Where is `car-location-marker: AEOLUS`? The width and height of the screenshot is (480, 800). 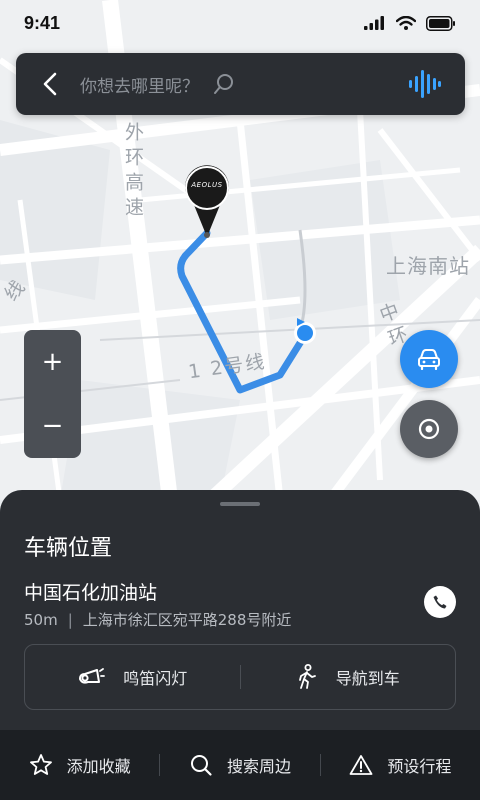 car-location-marker: AEOLUS is located at coordinates (207, 202).